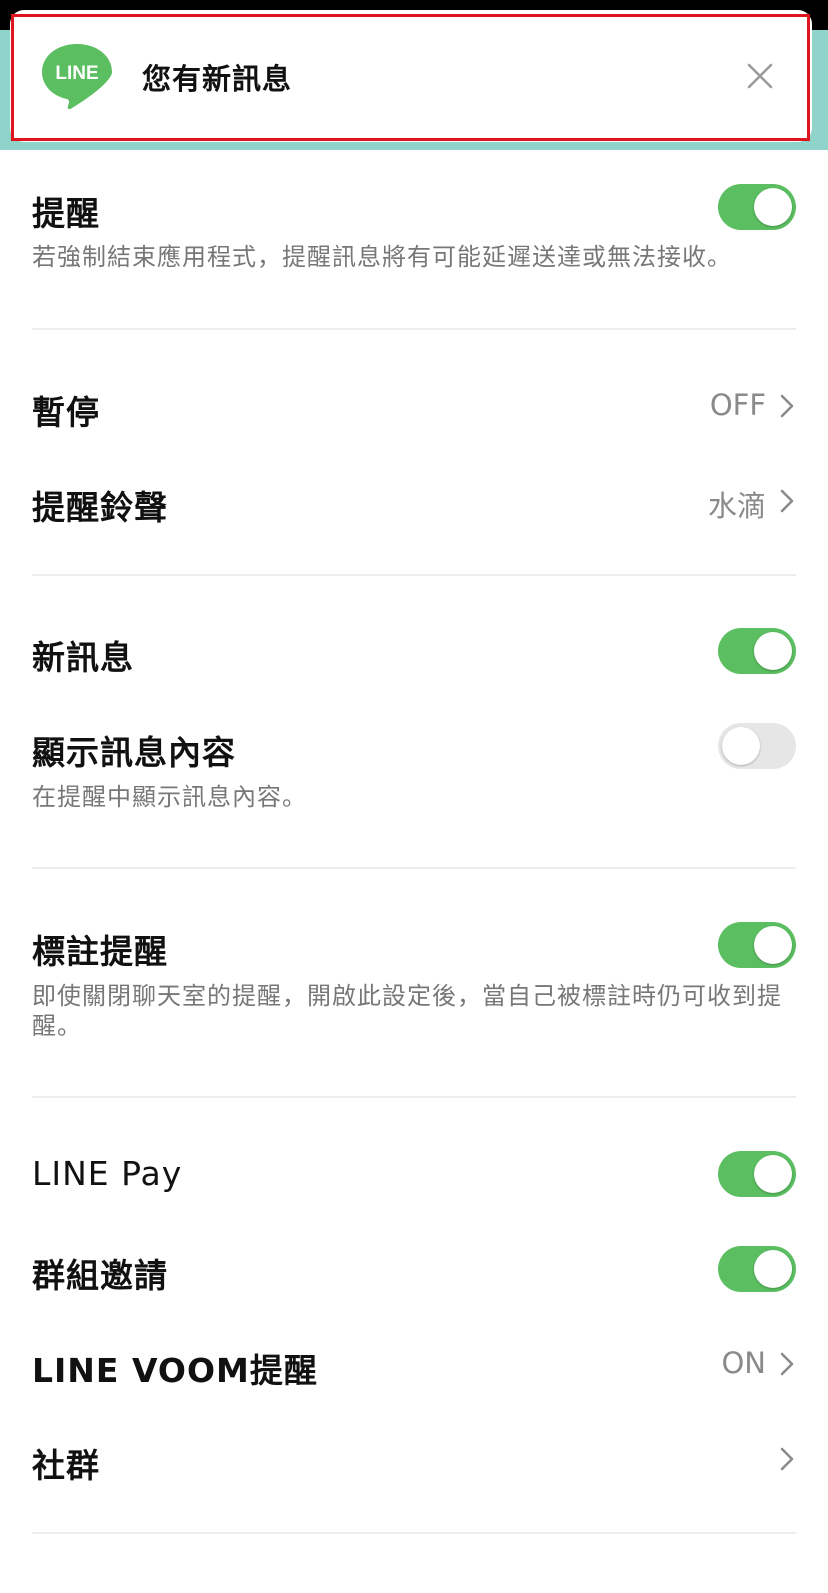 The height and width of the screenshot is (1593, 828). Describe the element at coordinates (414, 1272) in the screenshot. I see `setting-group-invites: 群組邀請` at that location.